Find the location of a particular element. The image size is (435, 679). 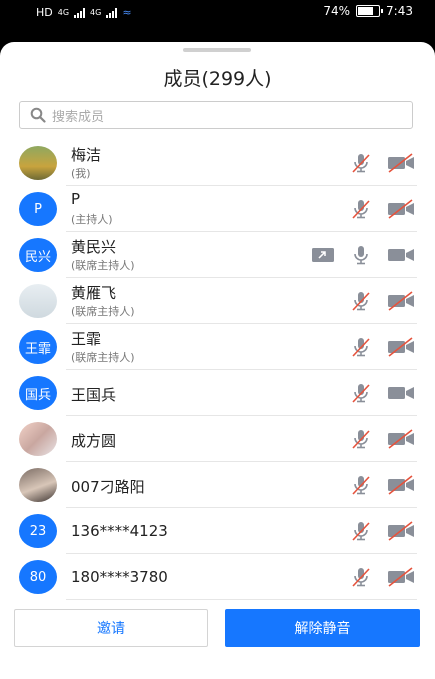

member-name: 007刁路阳 is located at coordinates (108, 487).